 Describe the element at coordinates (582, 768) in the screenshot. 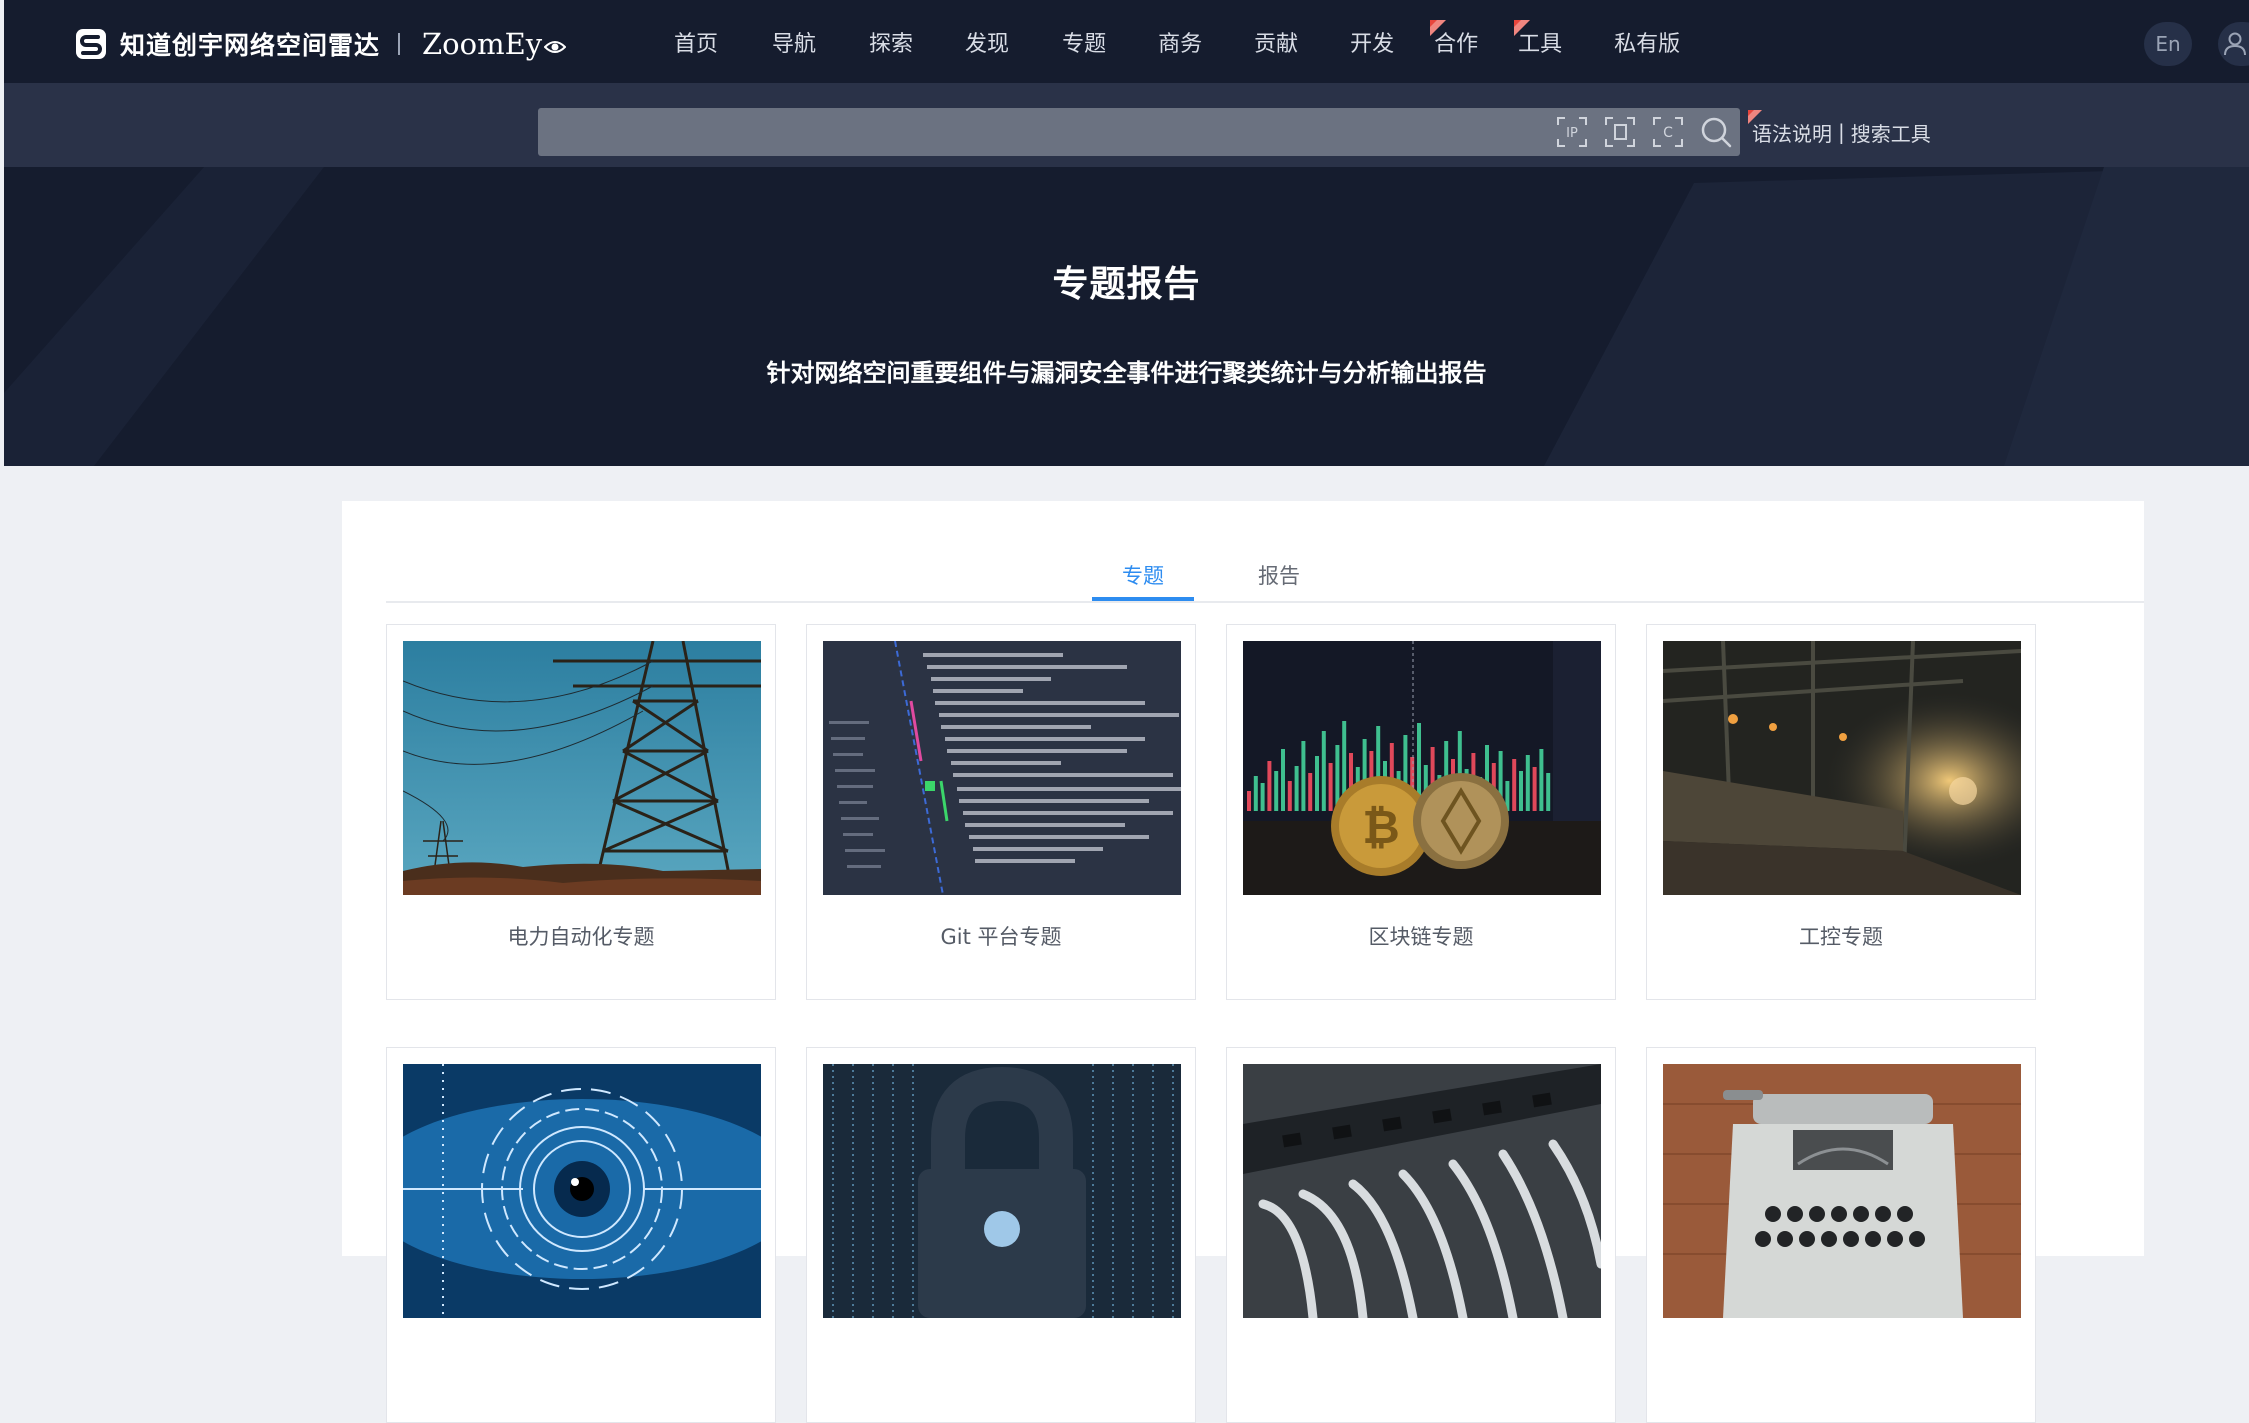

I see `topic-image-power-tower` at that location.